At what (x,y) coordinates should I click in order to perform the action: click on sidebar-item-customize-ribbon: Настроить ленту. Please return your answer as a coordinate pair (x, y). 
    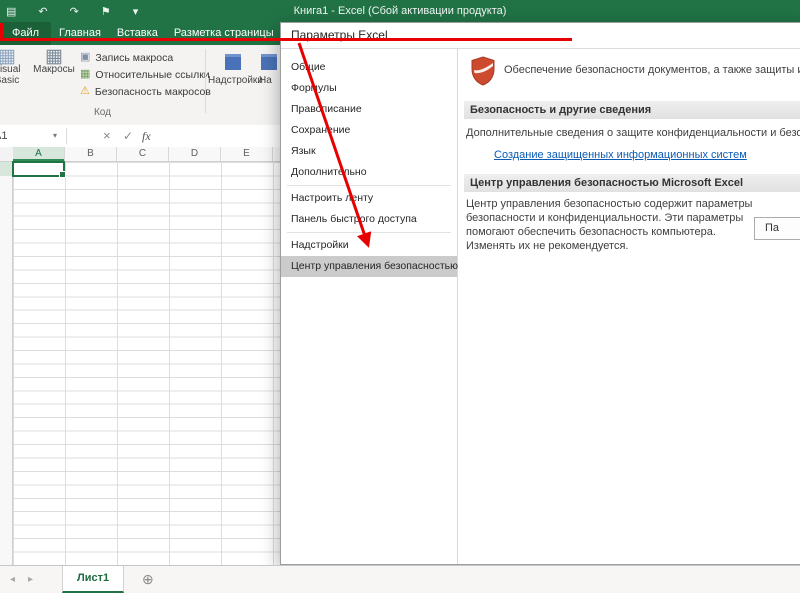
    Looking at the image, I should click on (369, 198).